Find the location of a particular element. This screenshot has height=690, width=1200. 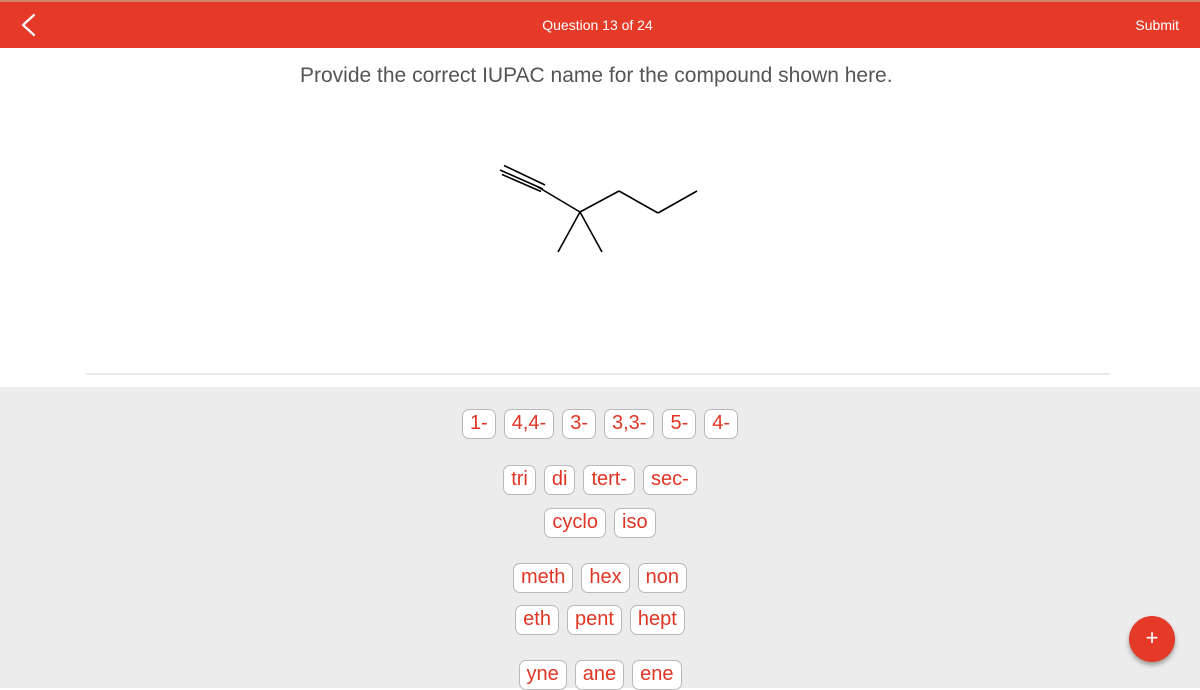

submit-button: Submit is located at coordinates (1157, 25).